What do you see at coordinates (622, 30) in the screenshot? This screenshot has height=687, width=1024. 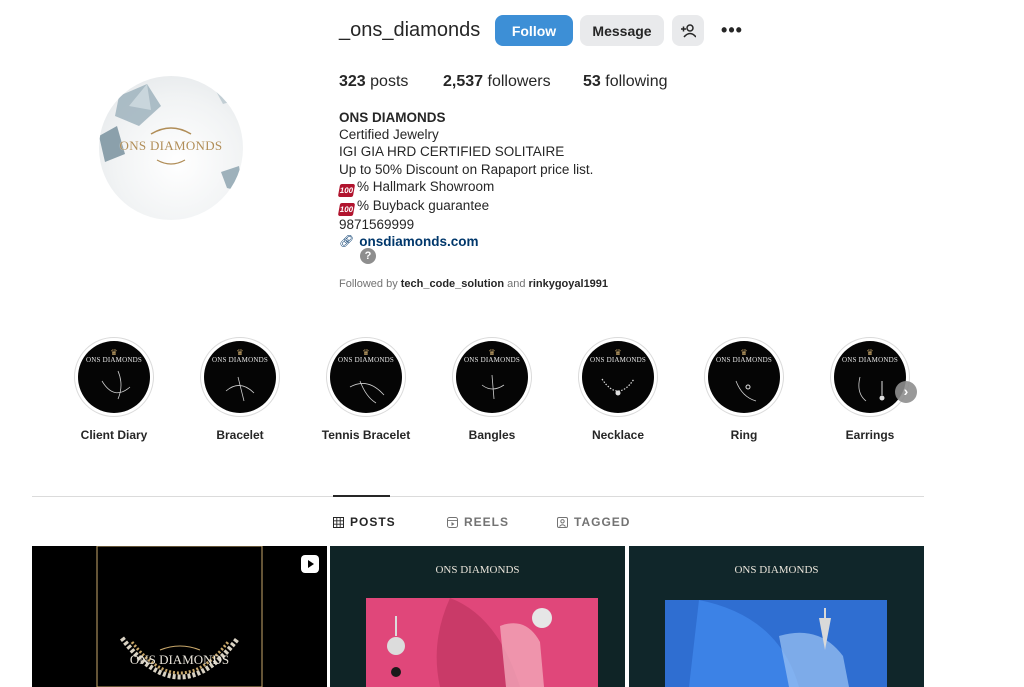 I see `message-button: Message` at bounding box center [622, 30].